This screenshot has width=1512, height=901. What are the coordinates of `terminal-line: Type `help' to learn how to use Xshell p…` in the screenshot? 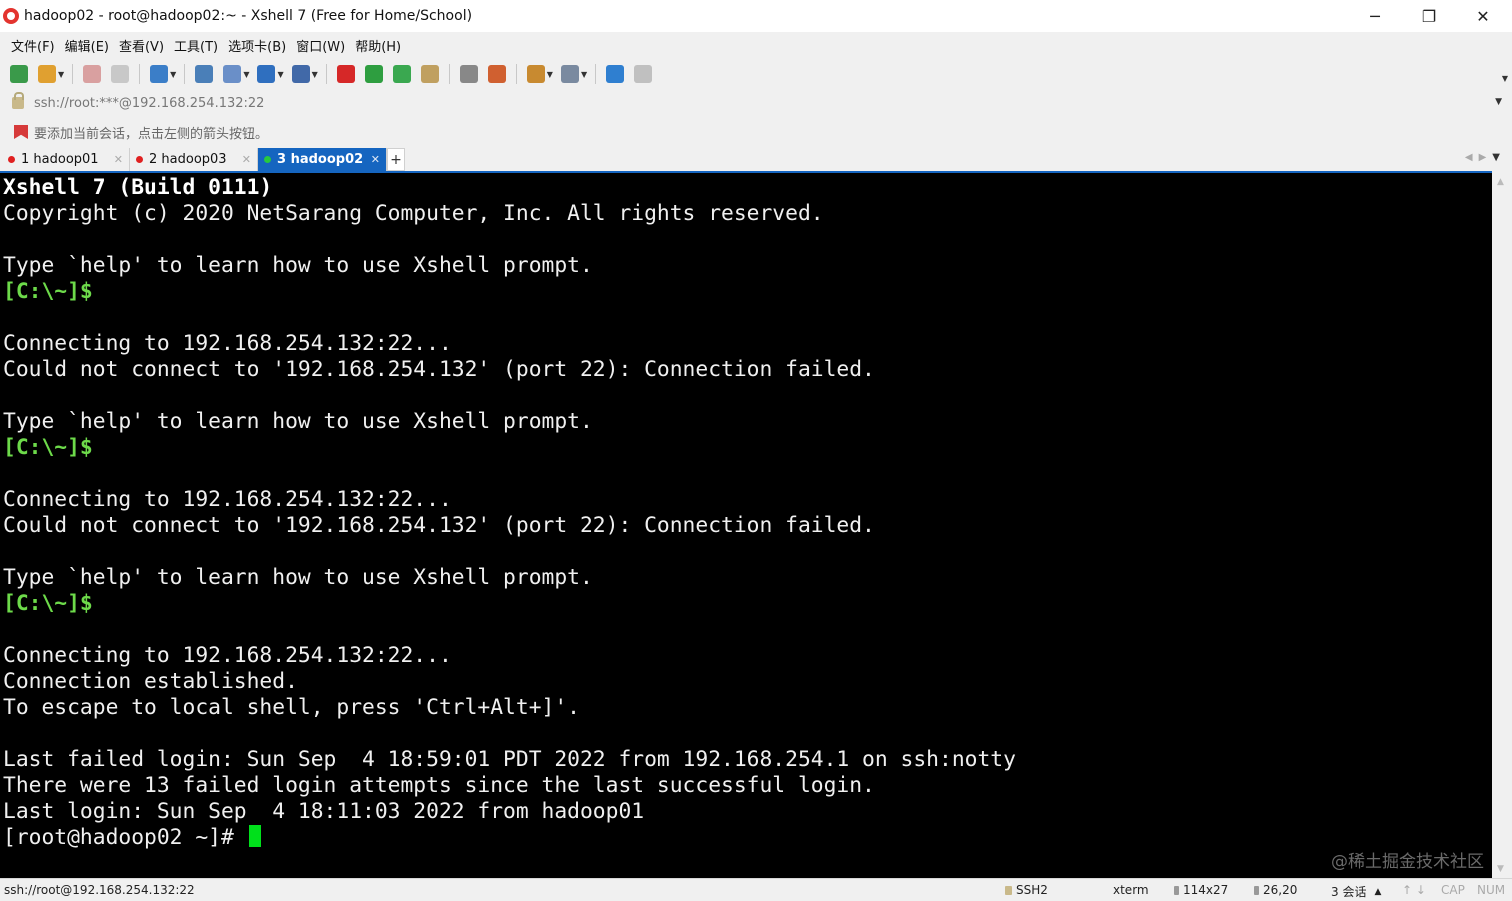 It's located at (298, 421).